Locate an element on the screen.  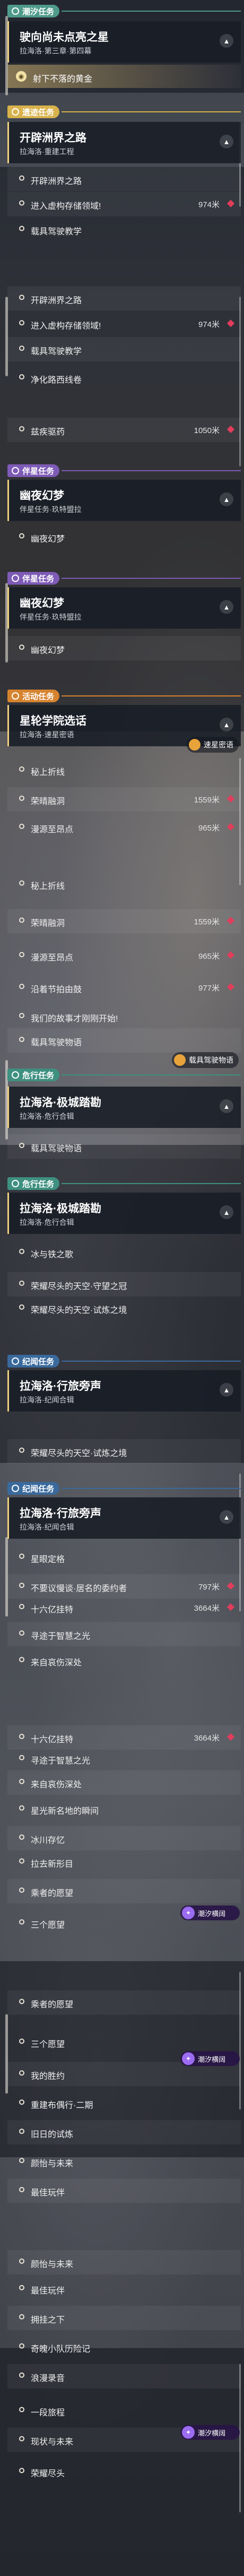
step-label: 现状与未来 is located at coordinates (53, 2442).